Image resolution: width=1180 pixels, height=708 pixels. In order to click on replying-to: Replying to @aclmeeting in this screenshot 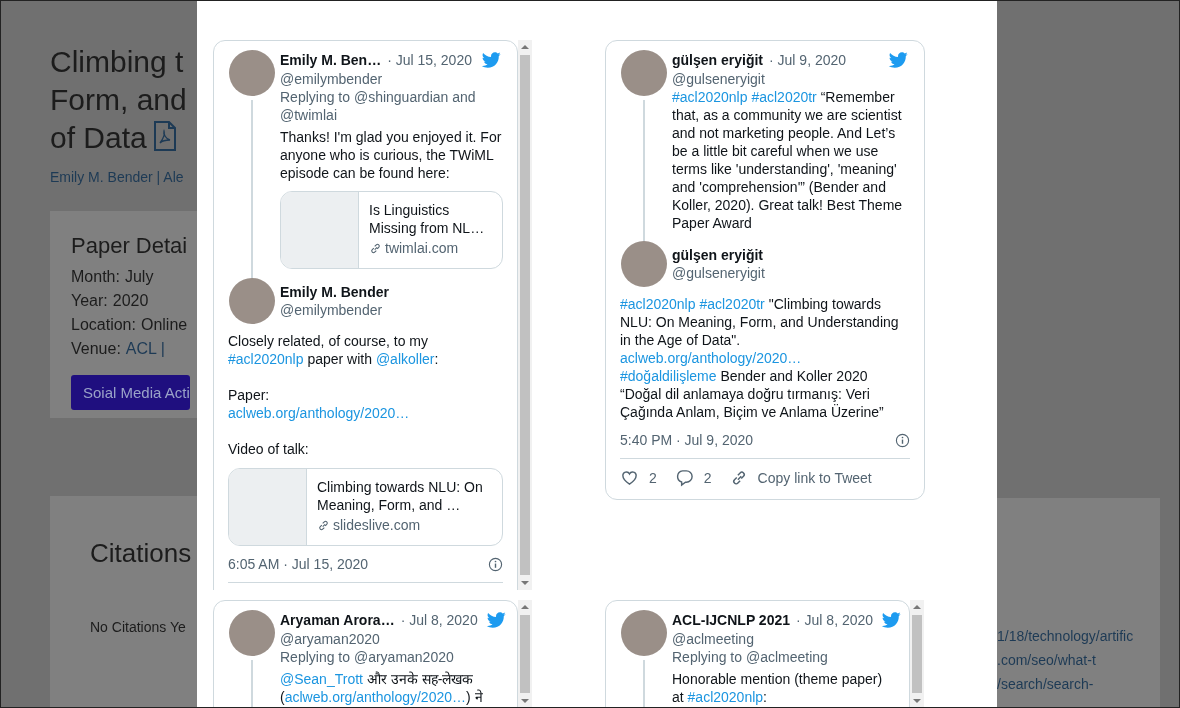, I will do `click(750, 657)`.